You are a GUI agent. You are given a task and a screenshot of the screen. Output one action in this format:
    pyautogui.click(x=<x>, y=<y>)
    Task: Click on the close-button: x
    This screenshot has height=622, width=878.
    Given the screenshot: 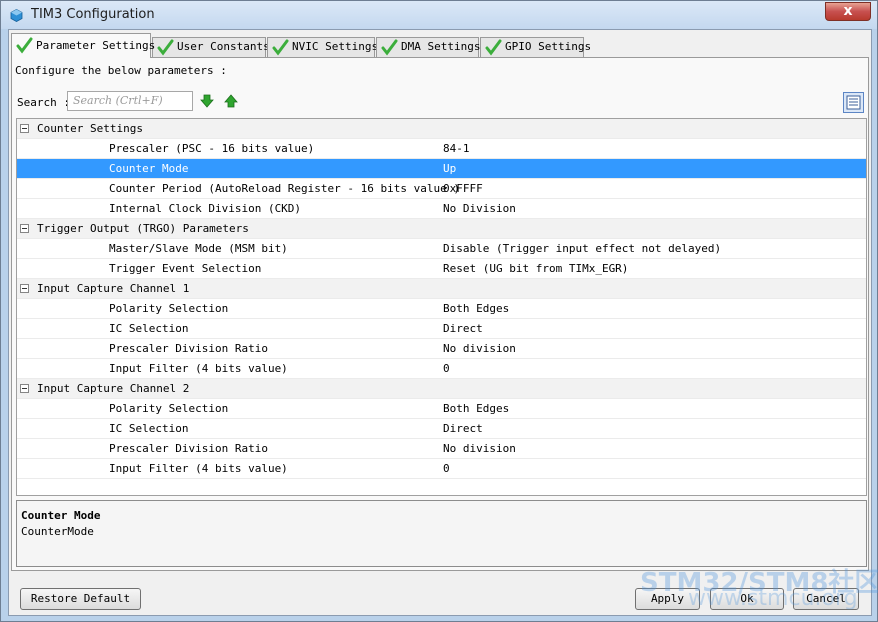 What is the action you would take?
    pyautogui.click(x=848, y=11)
    